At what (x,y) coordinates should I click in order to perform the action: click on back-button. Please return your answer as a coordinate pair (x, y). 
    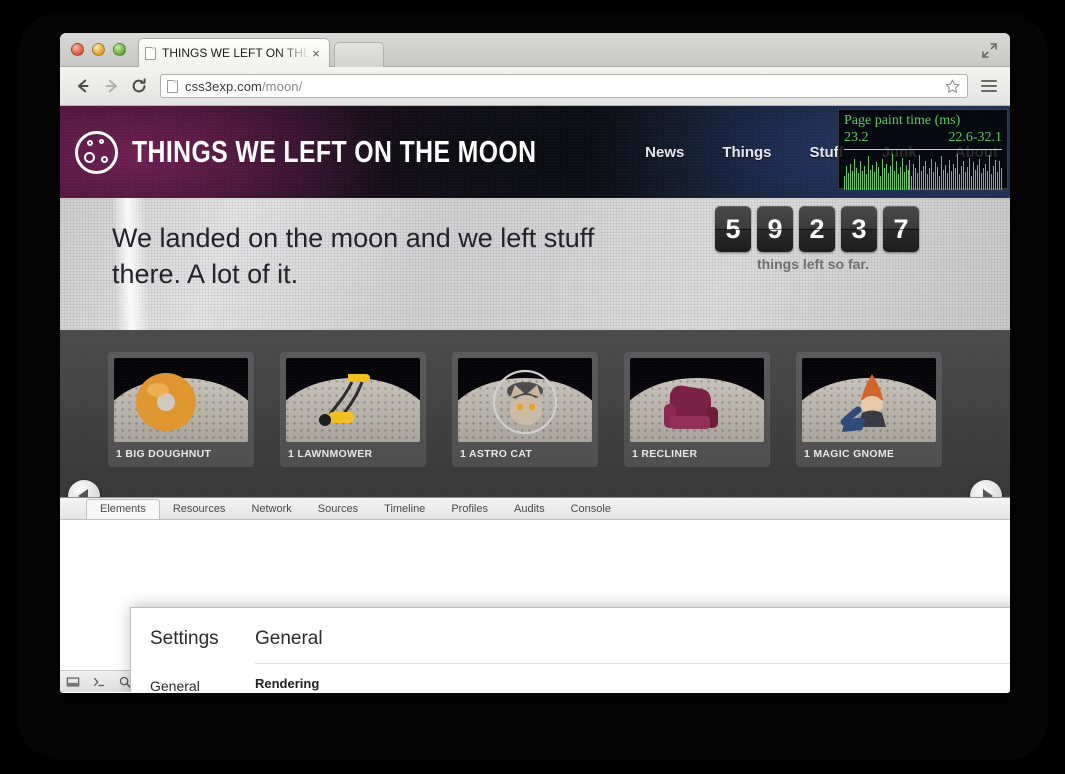
    Looking at the image, I should click on (83, 86).